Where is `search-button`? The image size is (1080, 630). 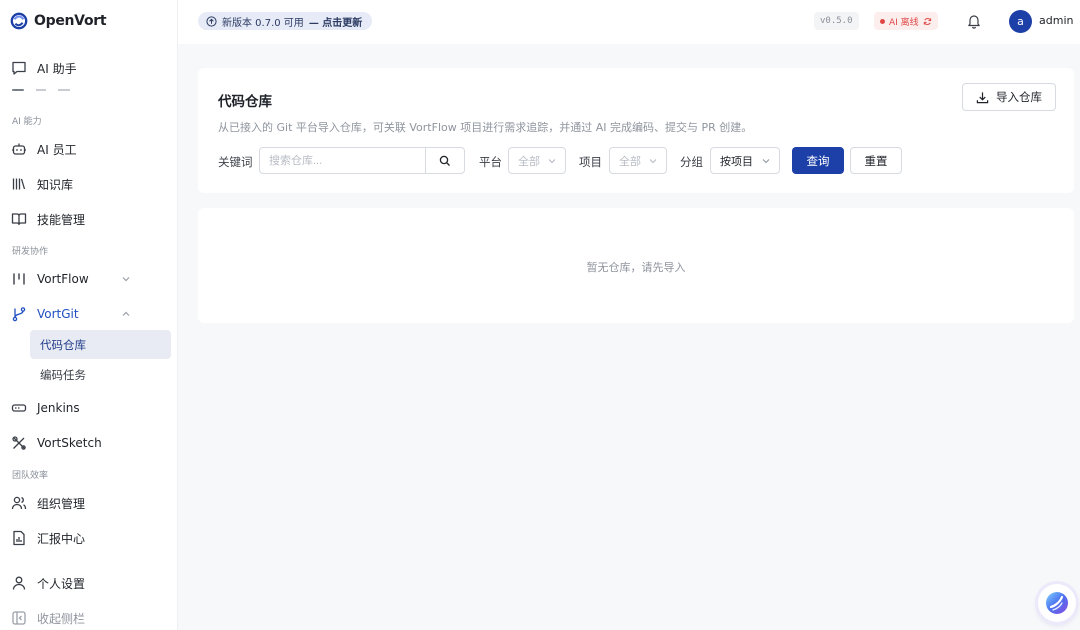 search-button is located at coordinates (444, 160).